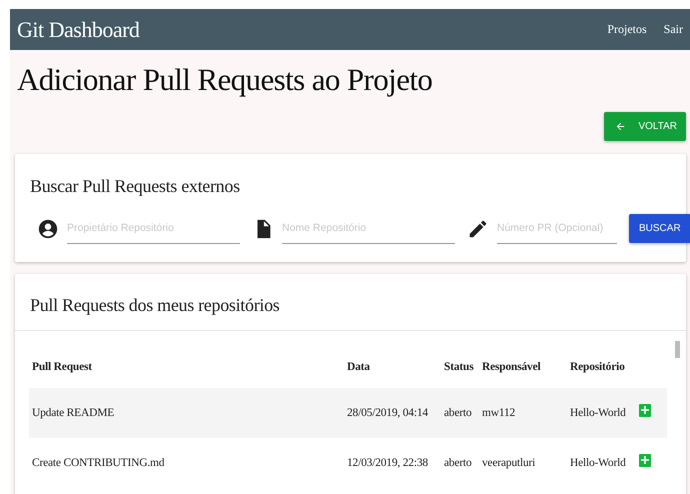  What do you see at coordinates (512, 367) in the screenshot?
I see `column-header: Responsável` at bounding box center [512, 367].